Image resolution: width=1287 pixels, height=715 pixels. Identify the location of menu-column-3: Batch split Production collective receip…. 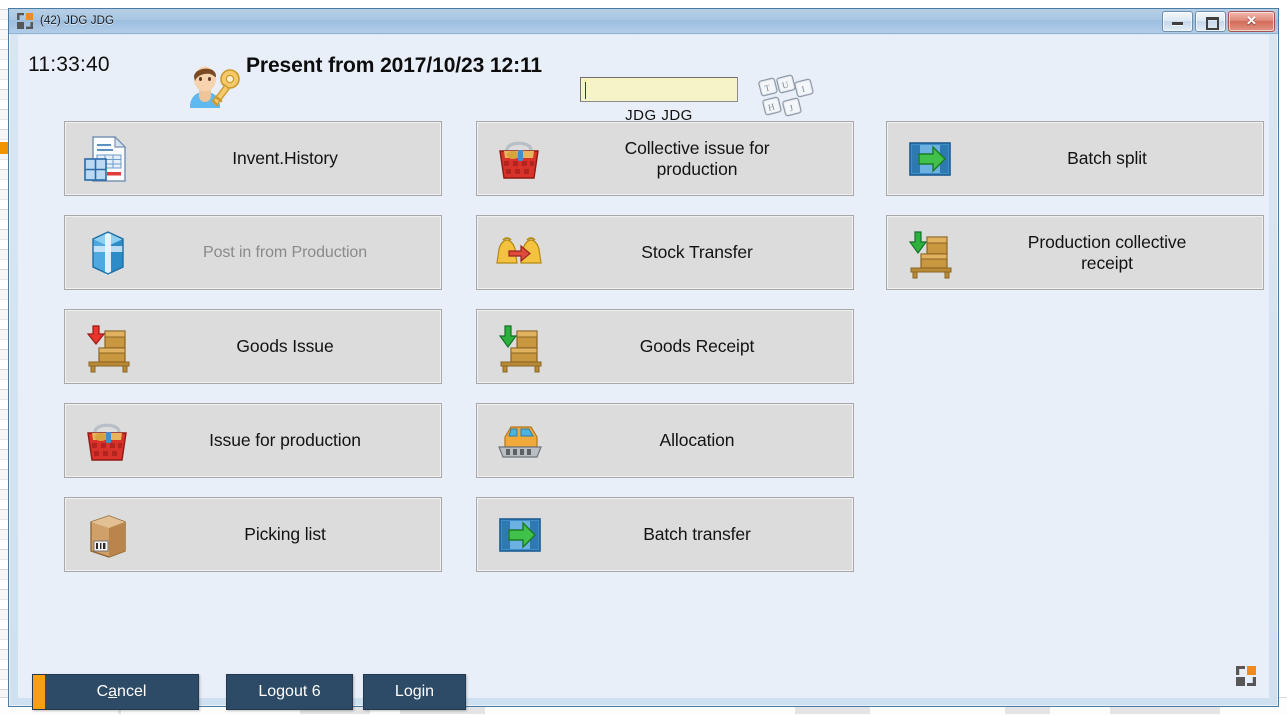
(1075, 215).